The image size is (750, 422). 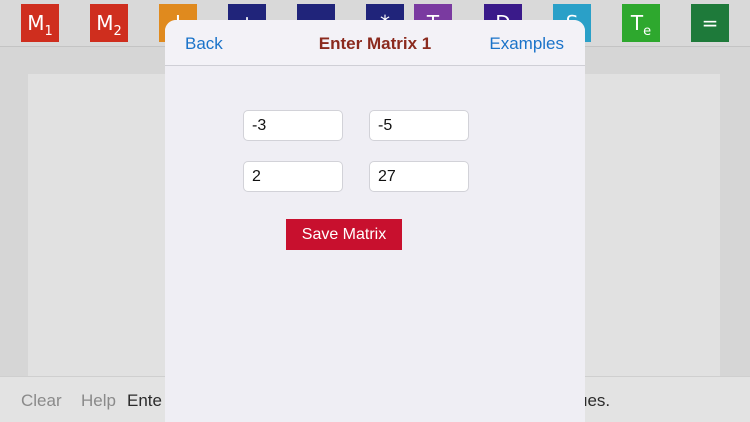 I want to click on matrix-cell-r2c2, so click(x=419, y=176).